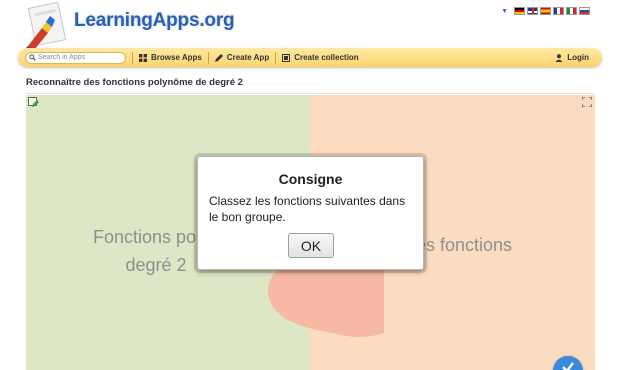  What do you see at coordinates (584, 11) in the screenshot?
I see `flag-ru-icon` at bounding box center [584, 11].